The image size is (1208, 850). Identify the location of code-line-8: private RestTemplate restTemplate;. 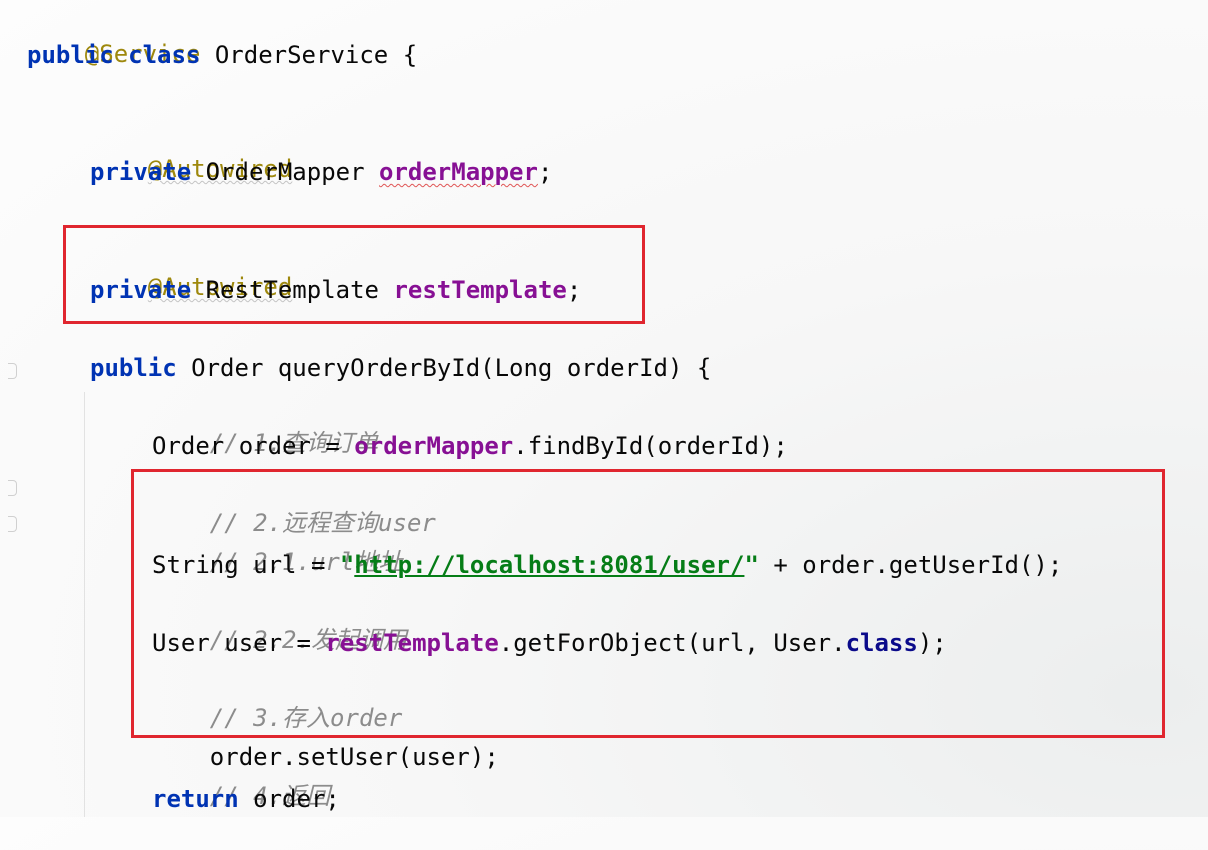
(335, 290).